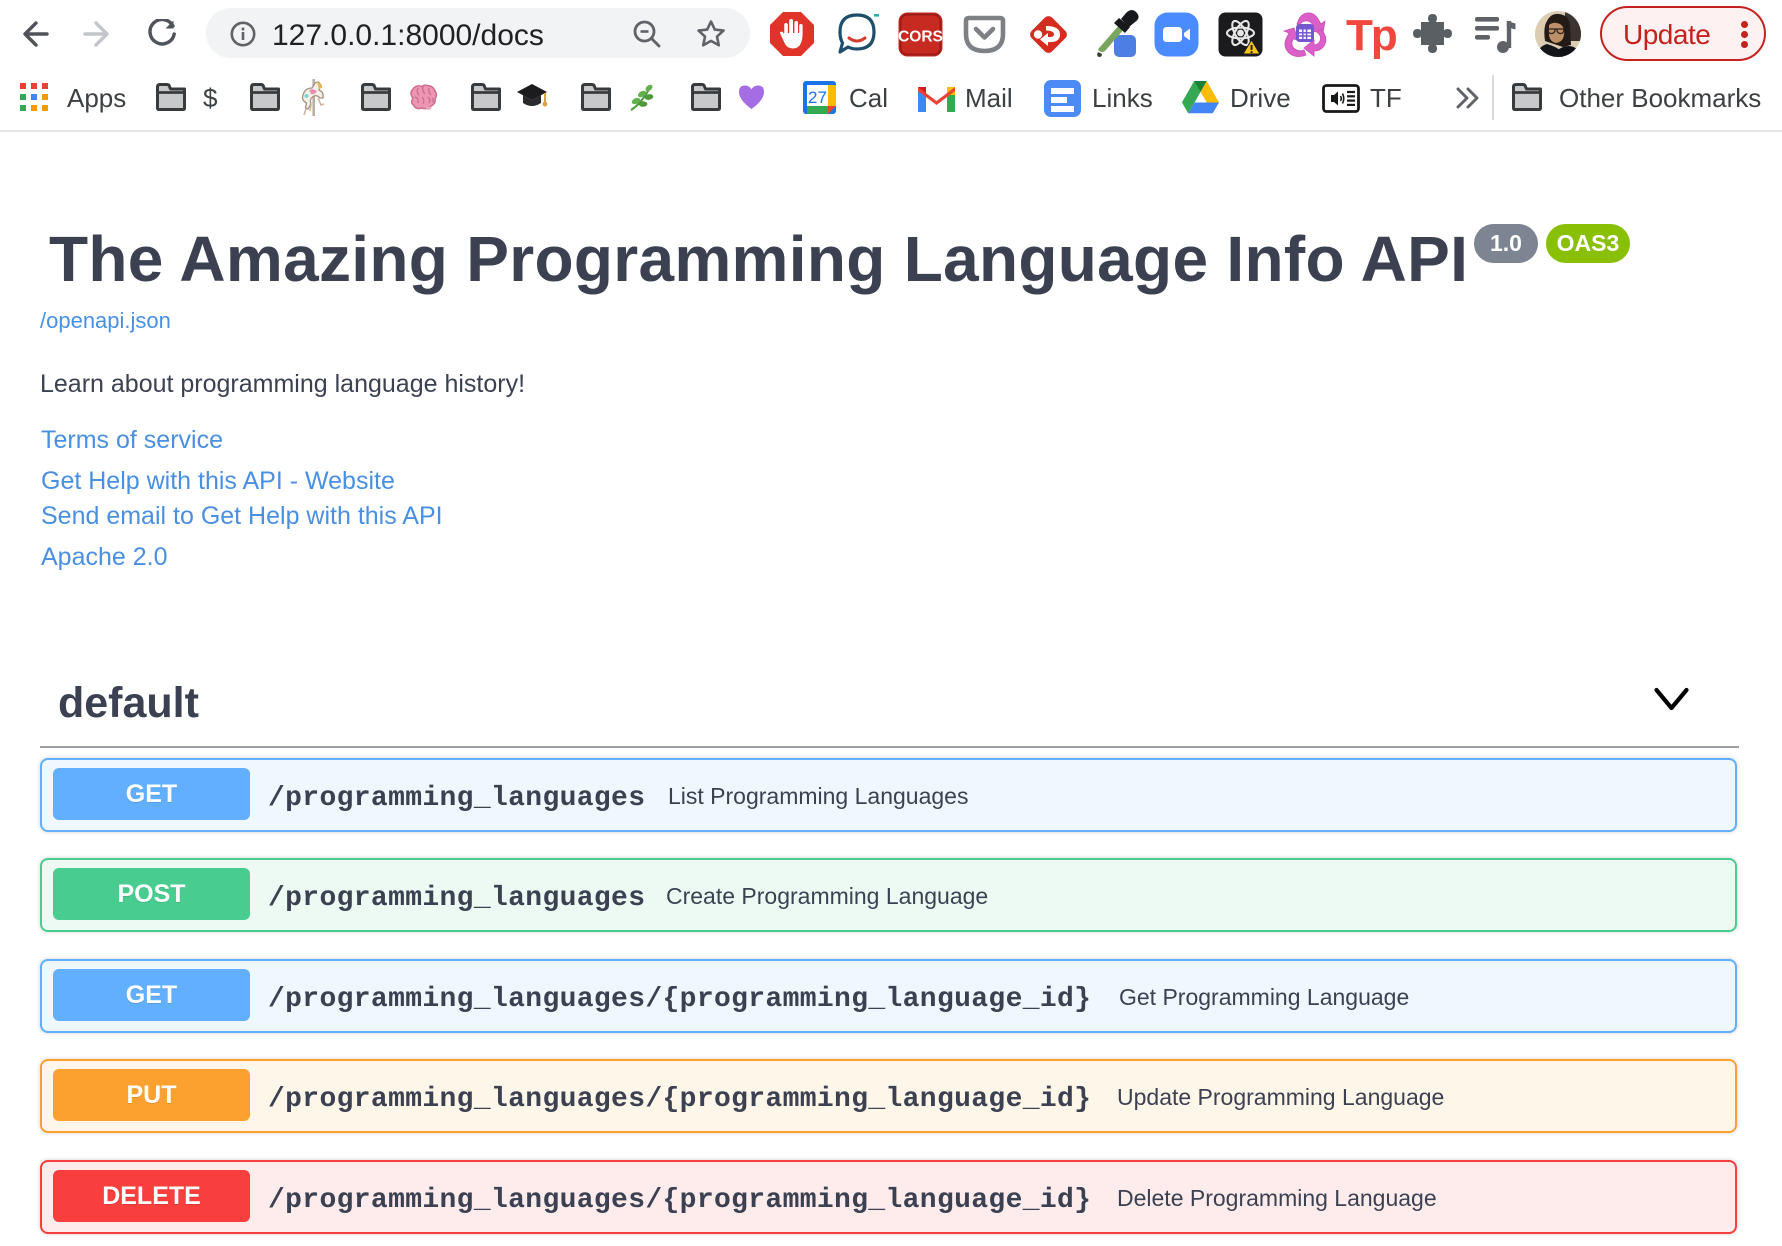 The image size is (1782, 1246). I want to click on svg-text: 27, so click(817, 97).